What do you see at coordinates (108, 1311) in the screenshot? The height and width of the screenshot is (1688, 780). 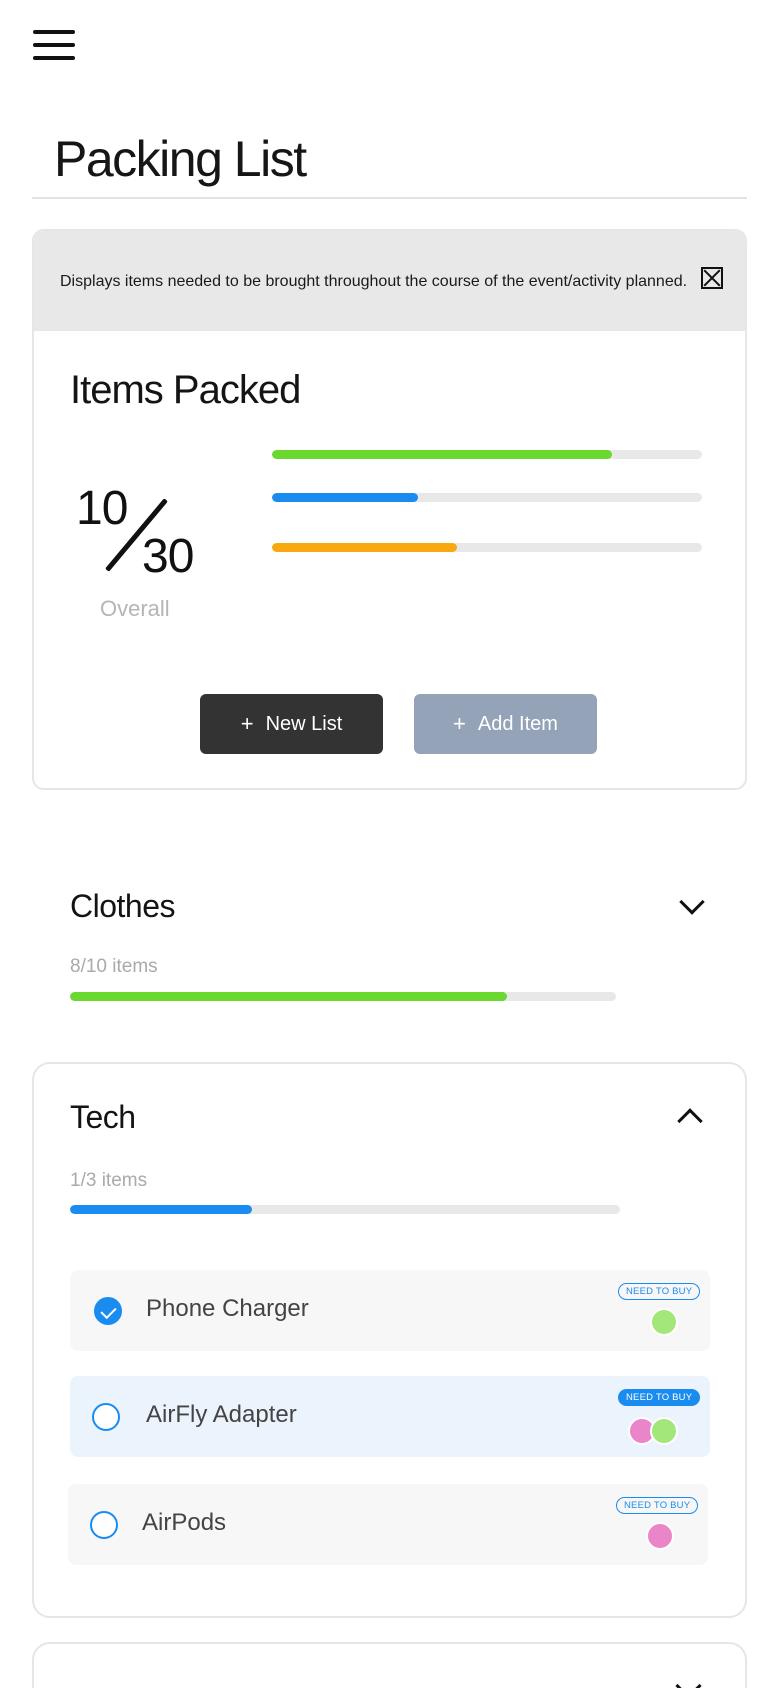 I see `checkbox-checked-icon` at bounding box center [108, 1311].